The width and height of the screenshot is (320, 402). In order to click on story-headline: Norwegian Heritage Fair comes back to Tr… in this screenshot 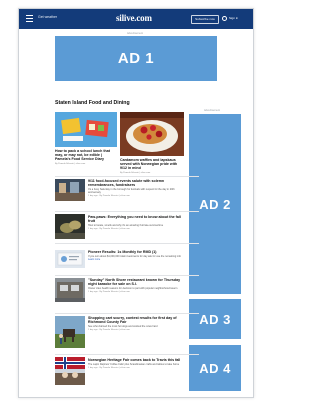, I will do `click(136, 360)`.